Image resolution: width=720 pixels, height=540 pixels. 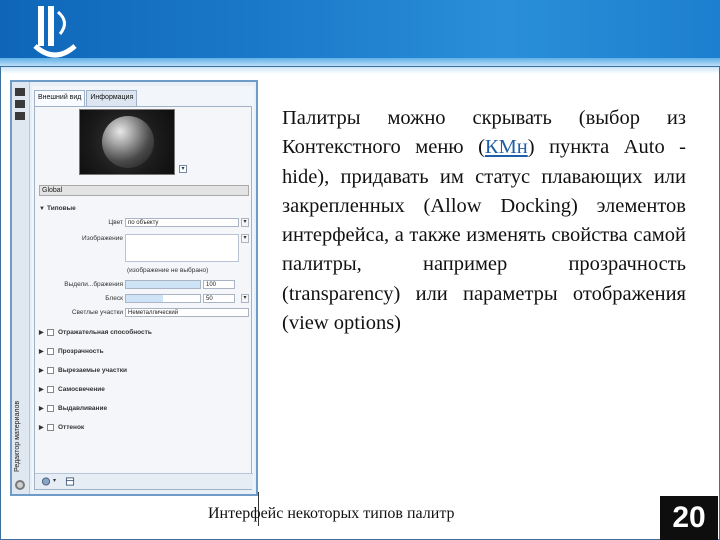 What do you see at coordinates (20, 104) in the screenshot?
I see `pin-icon` at bounding box center [20, 104].